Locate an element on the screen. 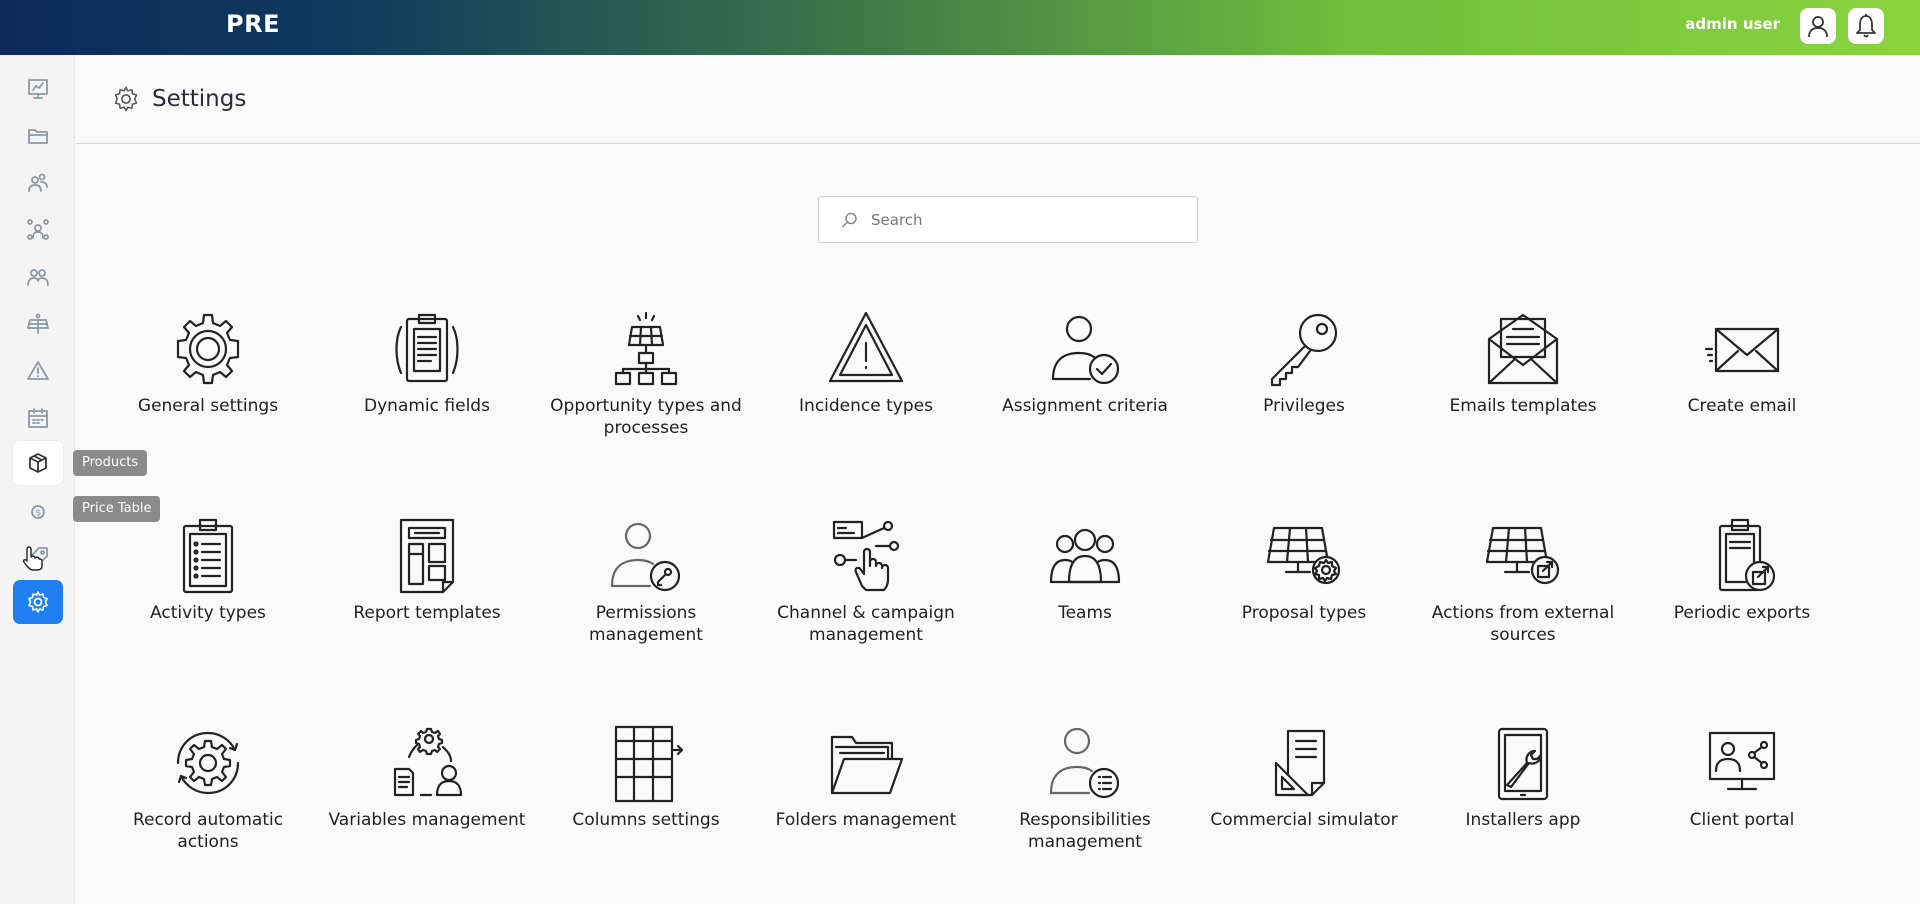  portal-share-icon is located at coordinates (1742, 761).